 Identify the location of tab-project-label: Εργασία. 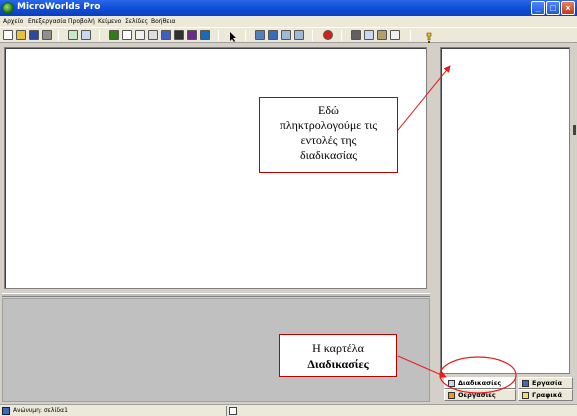
(547, 383).